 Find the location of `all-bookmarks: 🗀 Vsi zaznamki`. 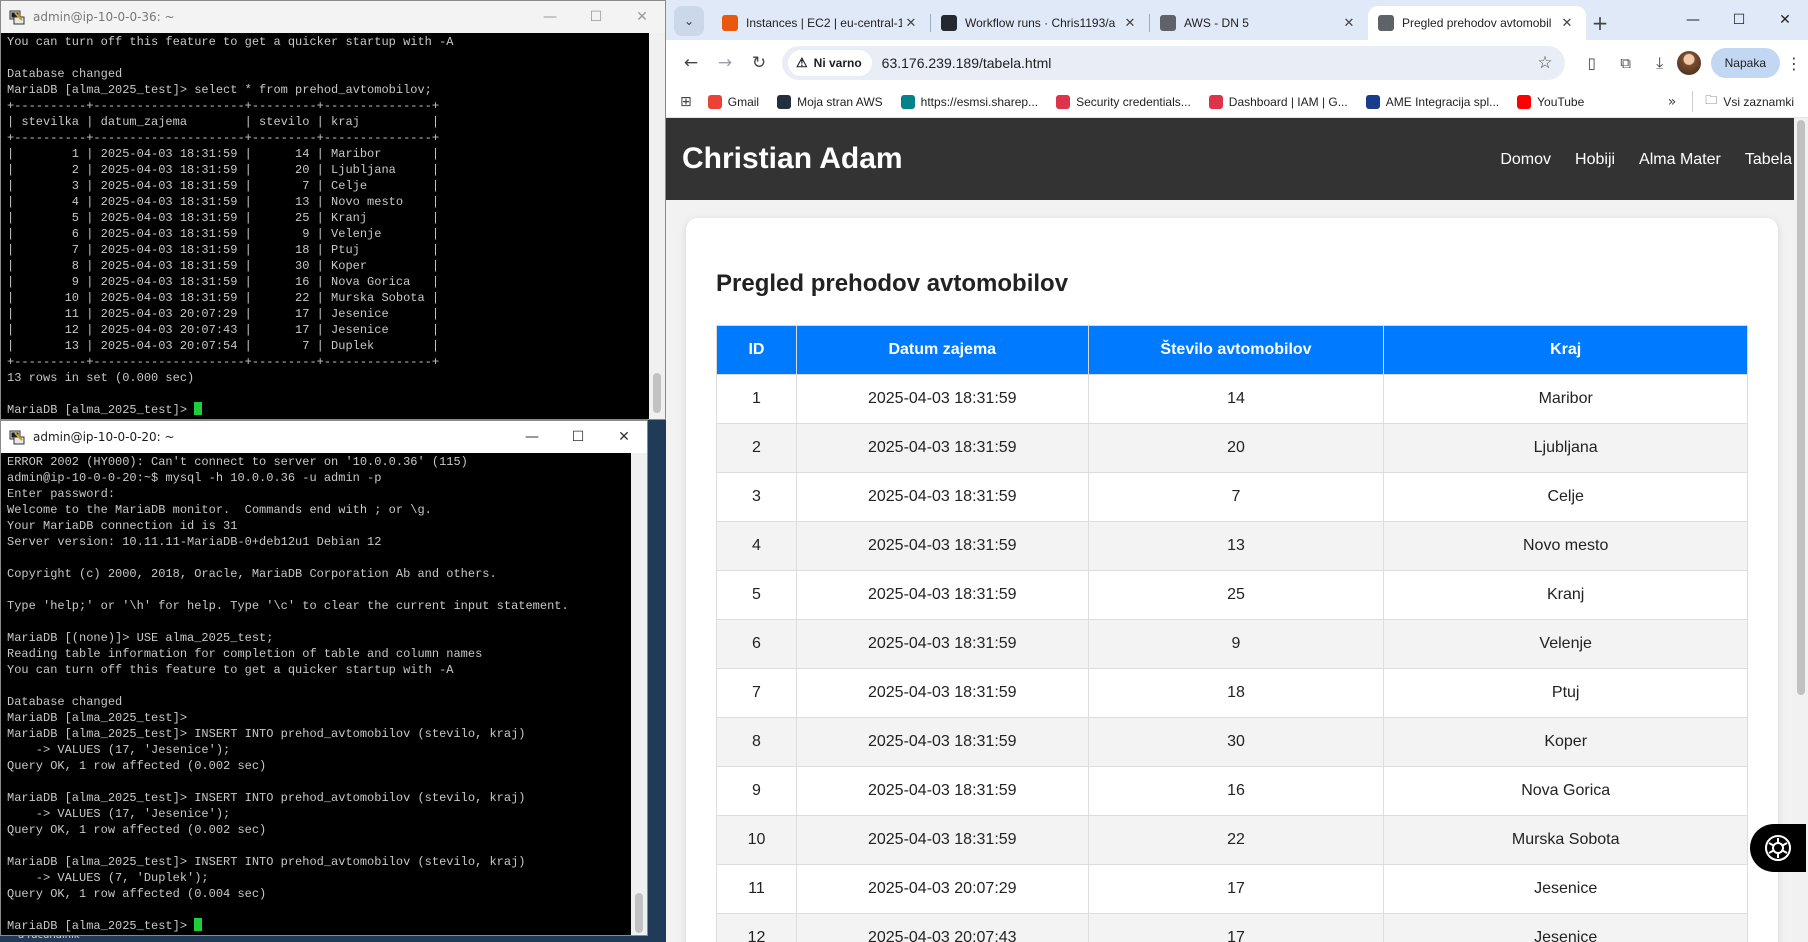

all-bookmarks: 🗀 Vsi zaznamki is located at coordinates (1743, 101).